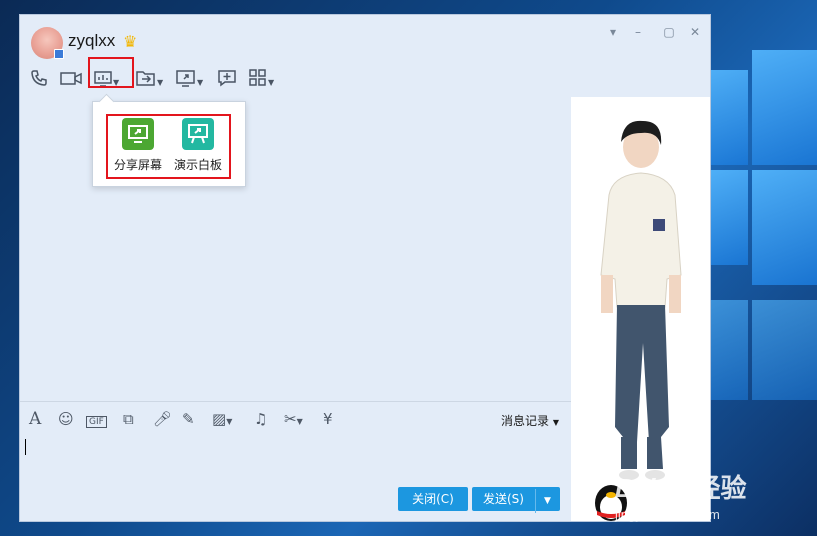  Describe the element at coordinates (651, 488) in the screenshot. I see `watermark-brand: Baidu` at that location.